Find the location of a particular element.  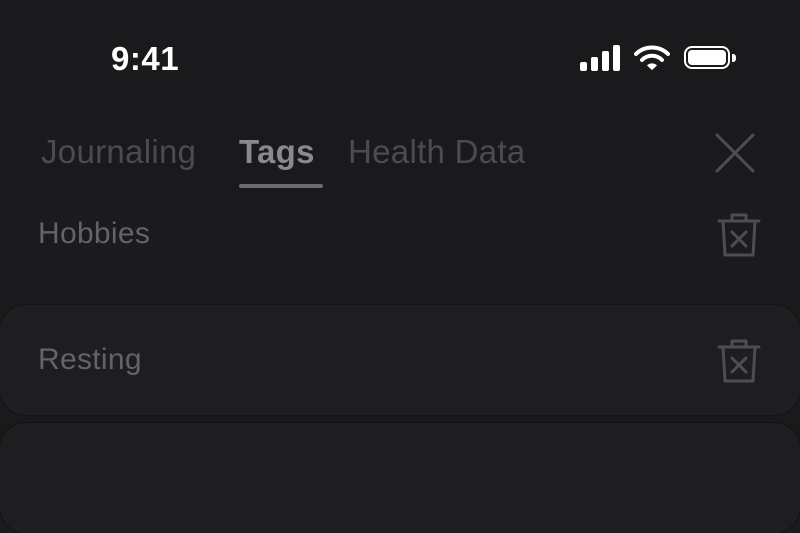

status-icons is located at coordinates (658, 58).